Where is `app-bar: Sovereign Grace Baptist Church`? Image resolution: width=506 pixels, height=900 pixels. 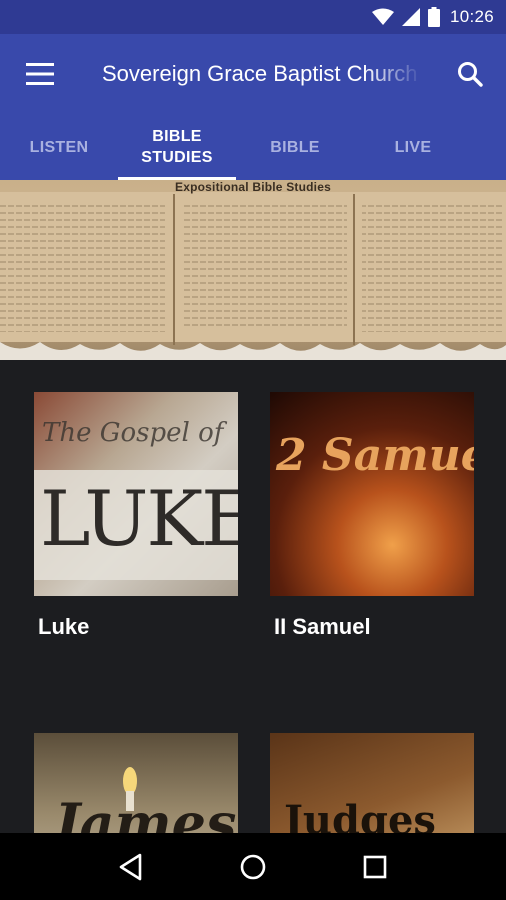
app-bar: Sovereign Grace Baptist Church is located at coordinates (253, 74).